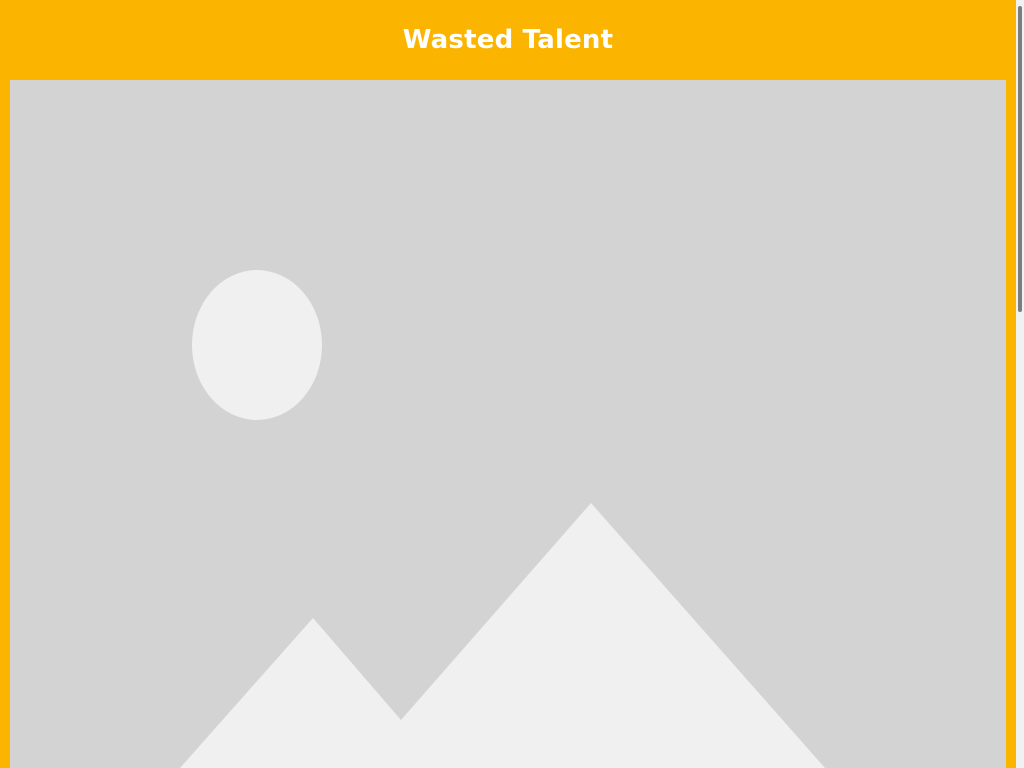  Describe the element at coordinates (1020, 159) in the screenshot. I see `scrollbar-thumb` at that location.